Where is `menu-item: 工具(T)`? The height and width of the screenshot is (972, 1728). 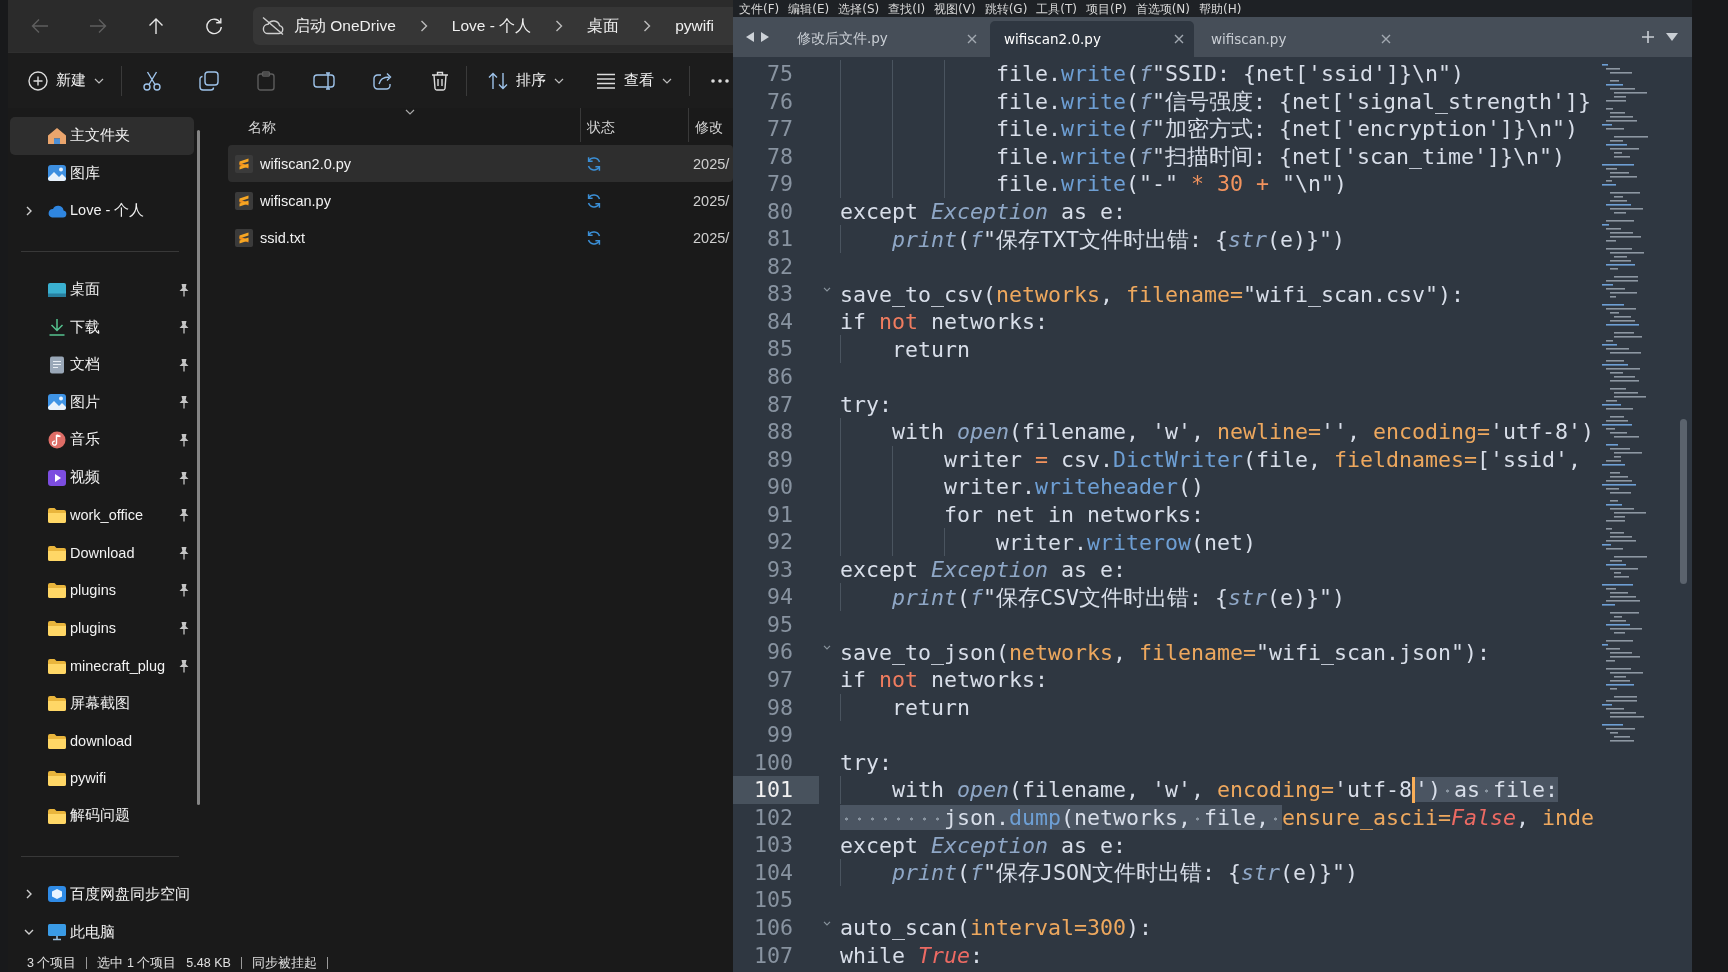
menu-item: 工具(T) is located at coordinates (1057, 8).